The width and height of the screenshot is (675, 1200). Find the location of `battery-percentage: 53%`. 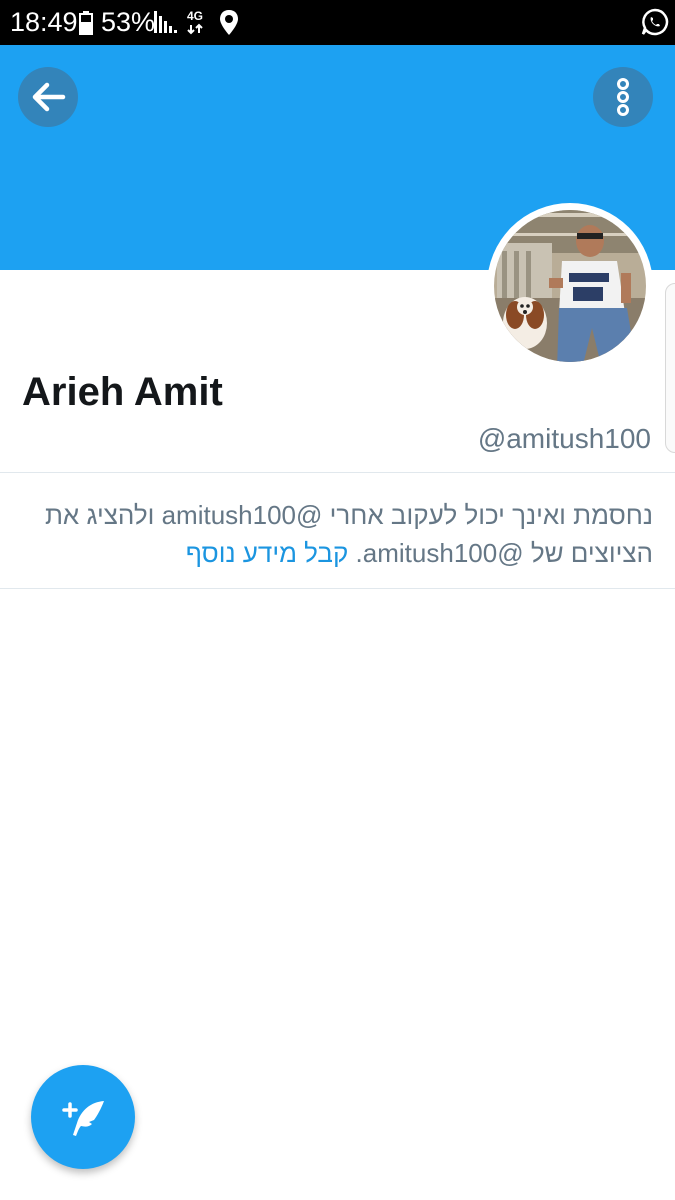

battery-percentage: 53% is located at coordinates (128, 22).